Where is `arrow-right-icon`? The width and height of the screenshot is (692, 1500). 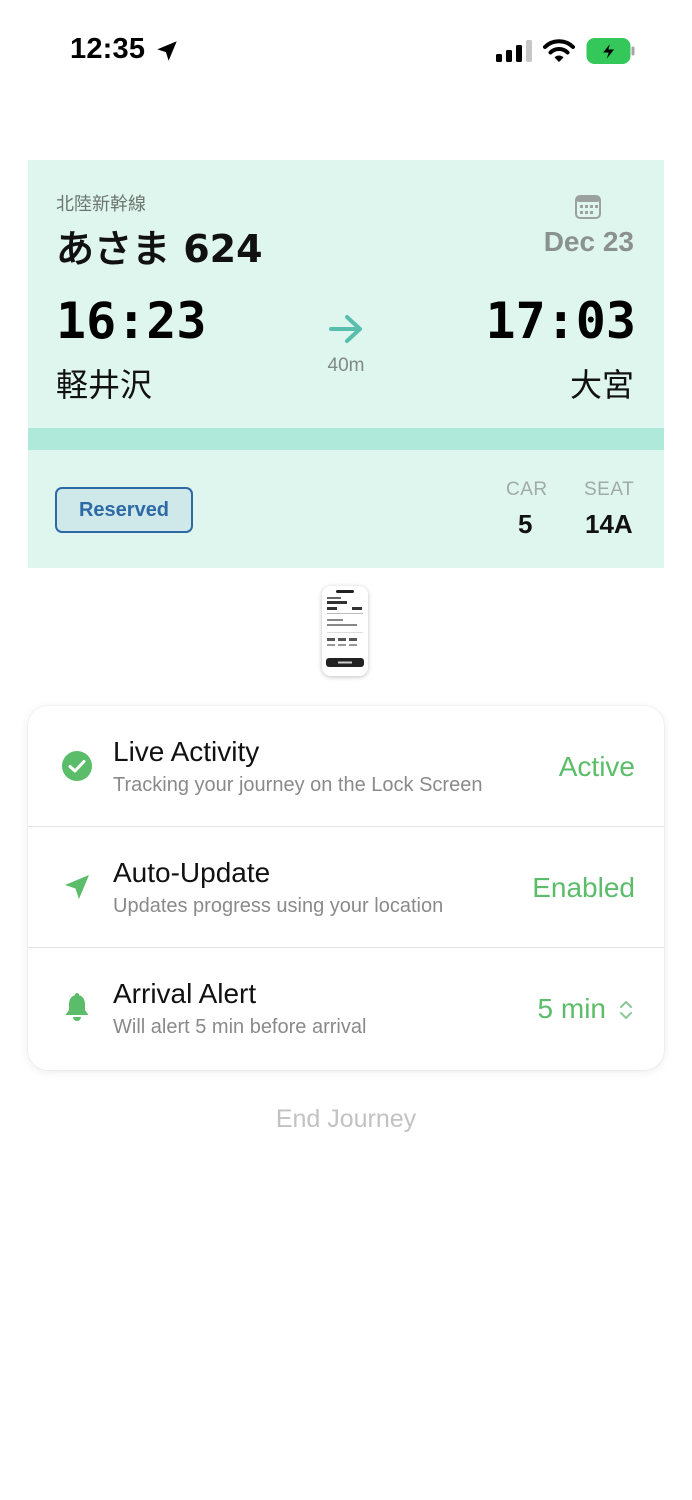
arrow-right-icon is located at coordinates (345, 329).